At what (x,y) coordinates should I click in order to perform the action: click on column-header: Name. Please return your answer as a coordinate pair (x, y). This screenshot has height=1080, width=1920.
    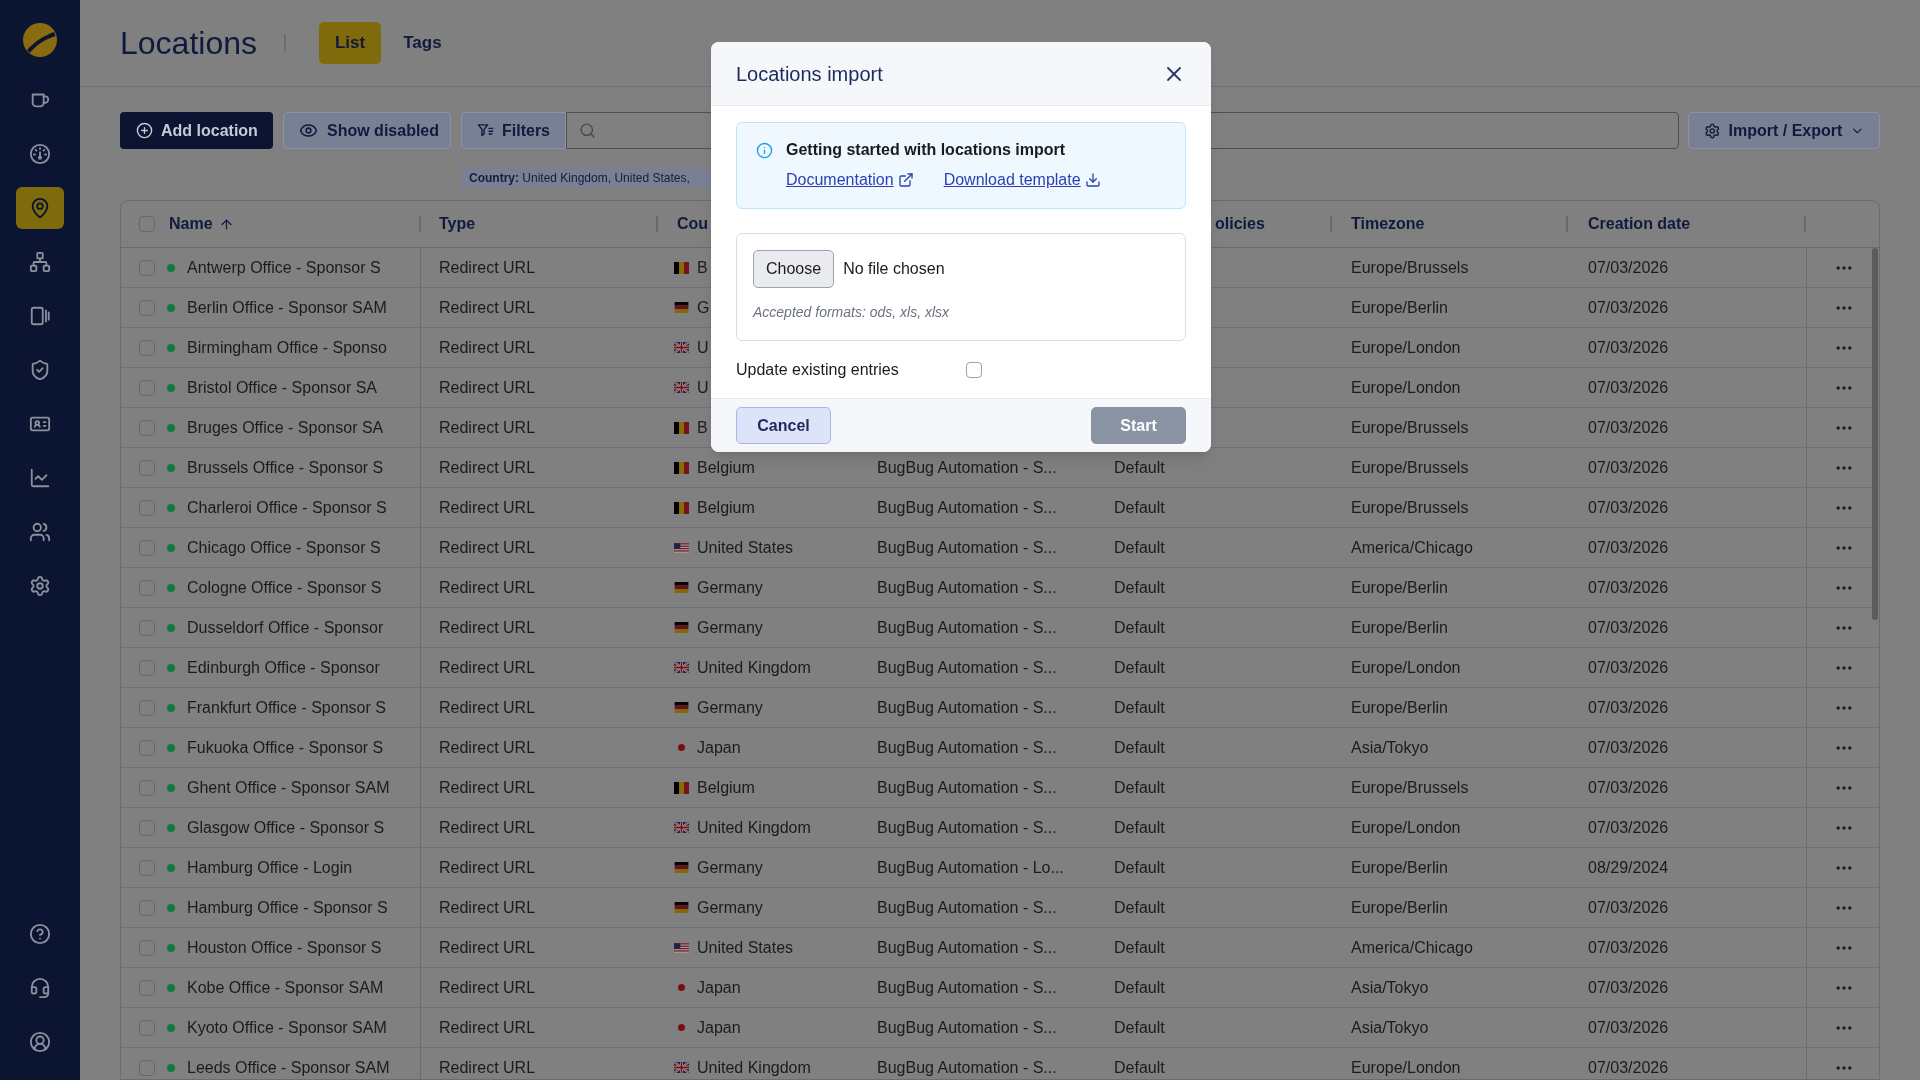
    Looking at the image, I should click on (191, 224).